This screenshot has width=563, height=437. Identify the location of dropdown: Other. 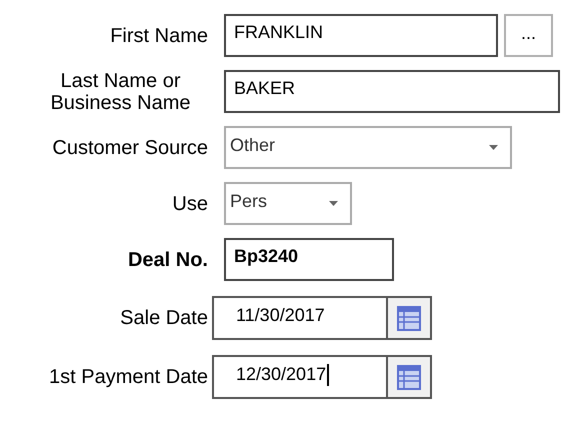
(368, 147).